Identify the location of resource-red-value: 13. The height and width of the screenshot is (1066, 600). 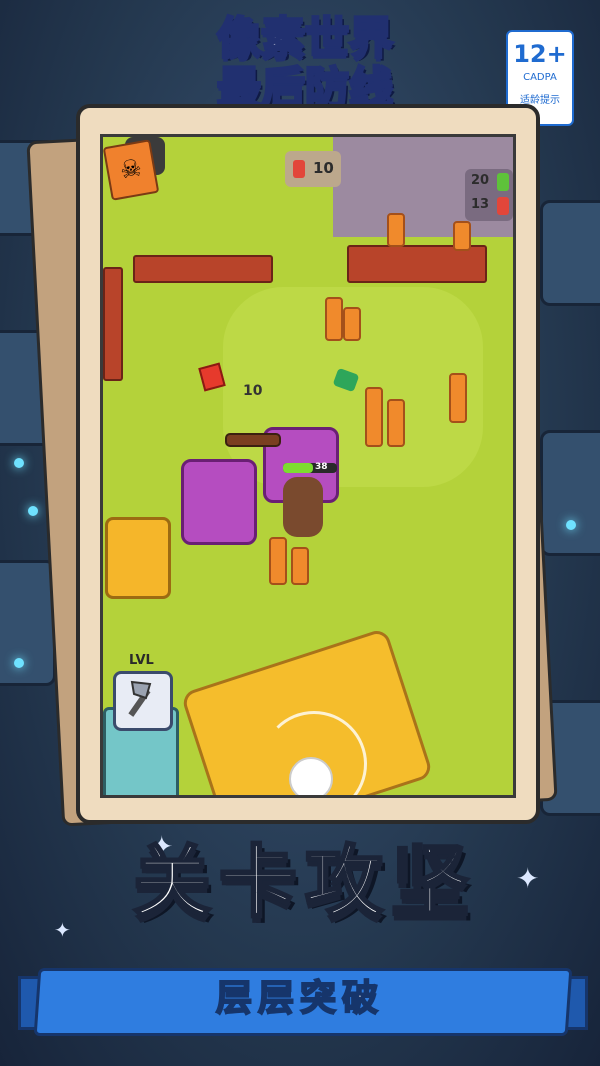
(480, 204).